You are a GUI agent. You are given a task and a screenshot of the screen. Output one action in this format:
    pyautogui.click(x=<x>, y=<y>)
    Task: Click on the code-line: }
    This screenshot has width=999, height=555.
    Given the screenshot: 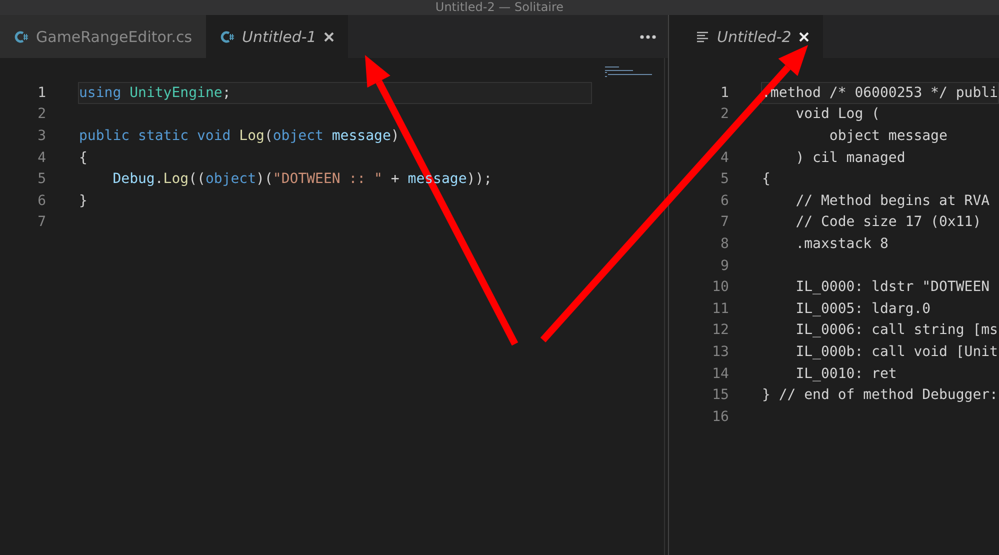 What is the action you would take?
    pyautogui.click(x=83, y=200)
    